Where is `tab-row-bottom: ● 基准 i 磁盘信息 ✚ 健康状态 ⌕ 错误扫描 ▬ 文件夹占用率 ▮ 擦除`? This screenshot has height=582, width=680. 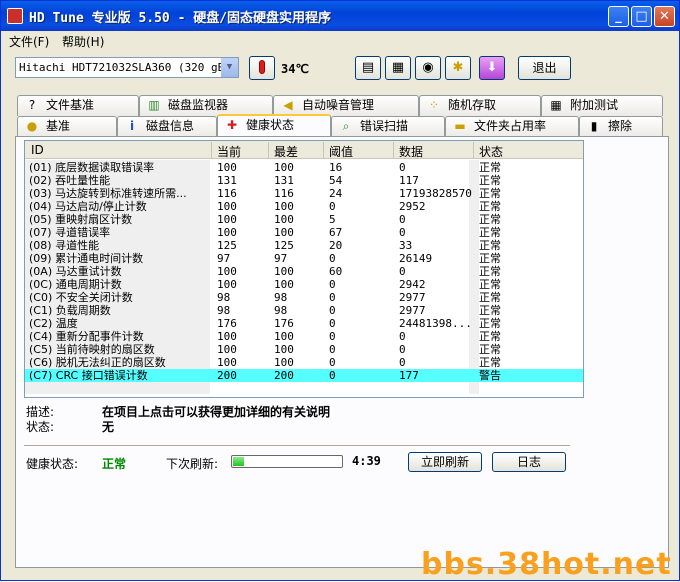 tab-row-bottom: ● 基准 i 磁盘信息 ✚ 健康状态 ⌕ 错误扫描 ▬ 文件夹占用率 ▮ 擦除 is located at coordinates (342, 125).